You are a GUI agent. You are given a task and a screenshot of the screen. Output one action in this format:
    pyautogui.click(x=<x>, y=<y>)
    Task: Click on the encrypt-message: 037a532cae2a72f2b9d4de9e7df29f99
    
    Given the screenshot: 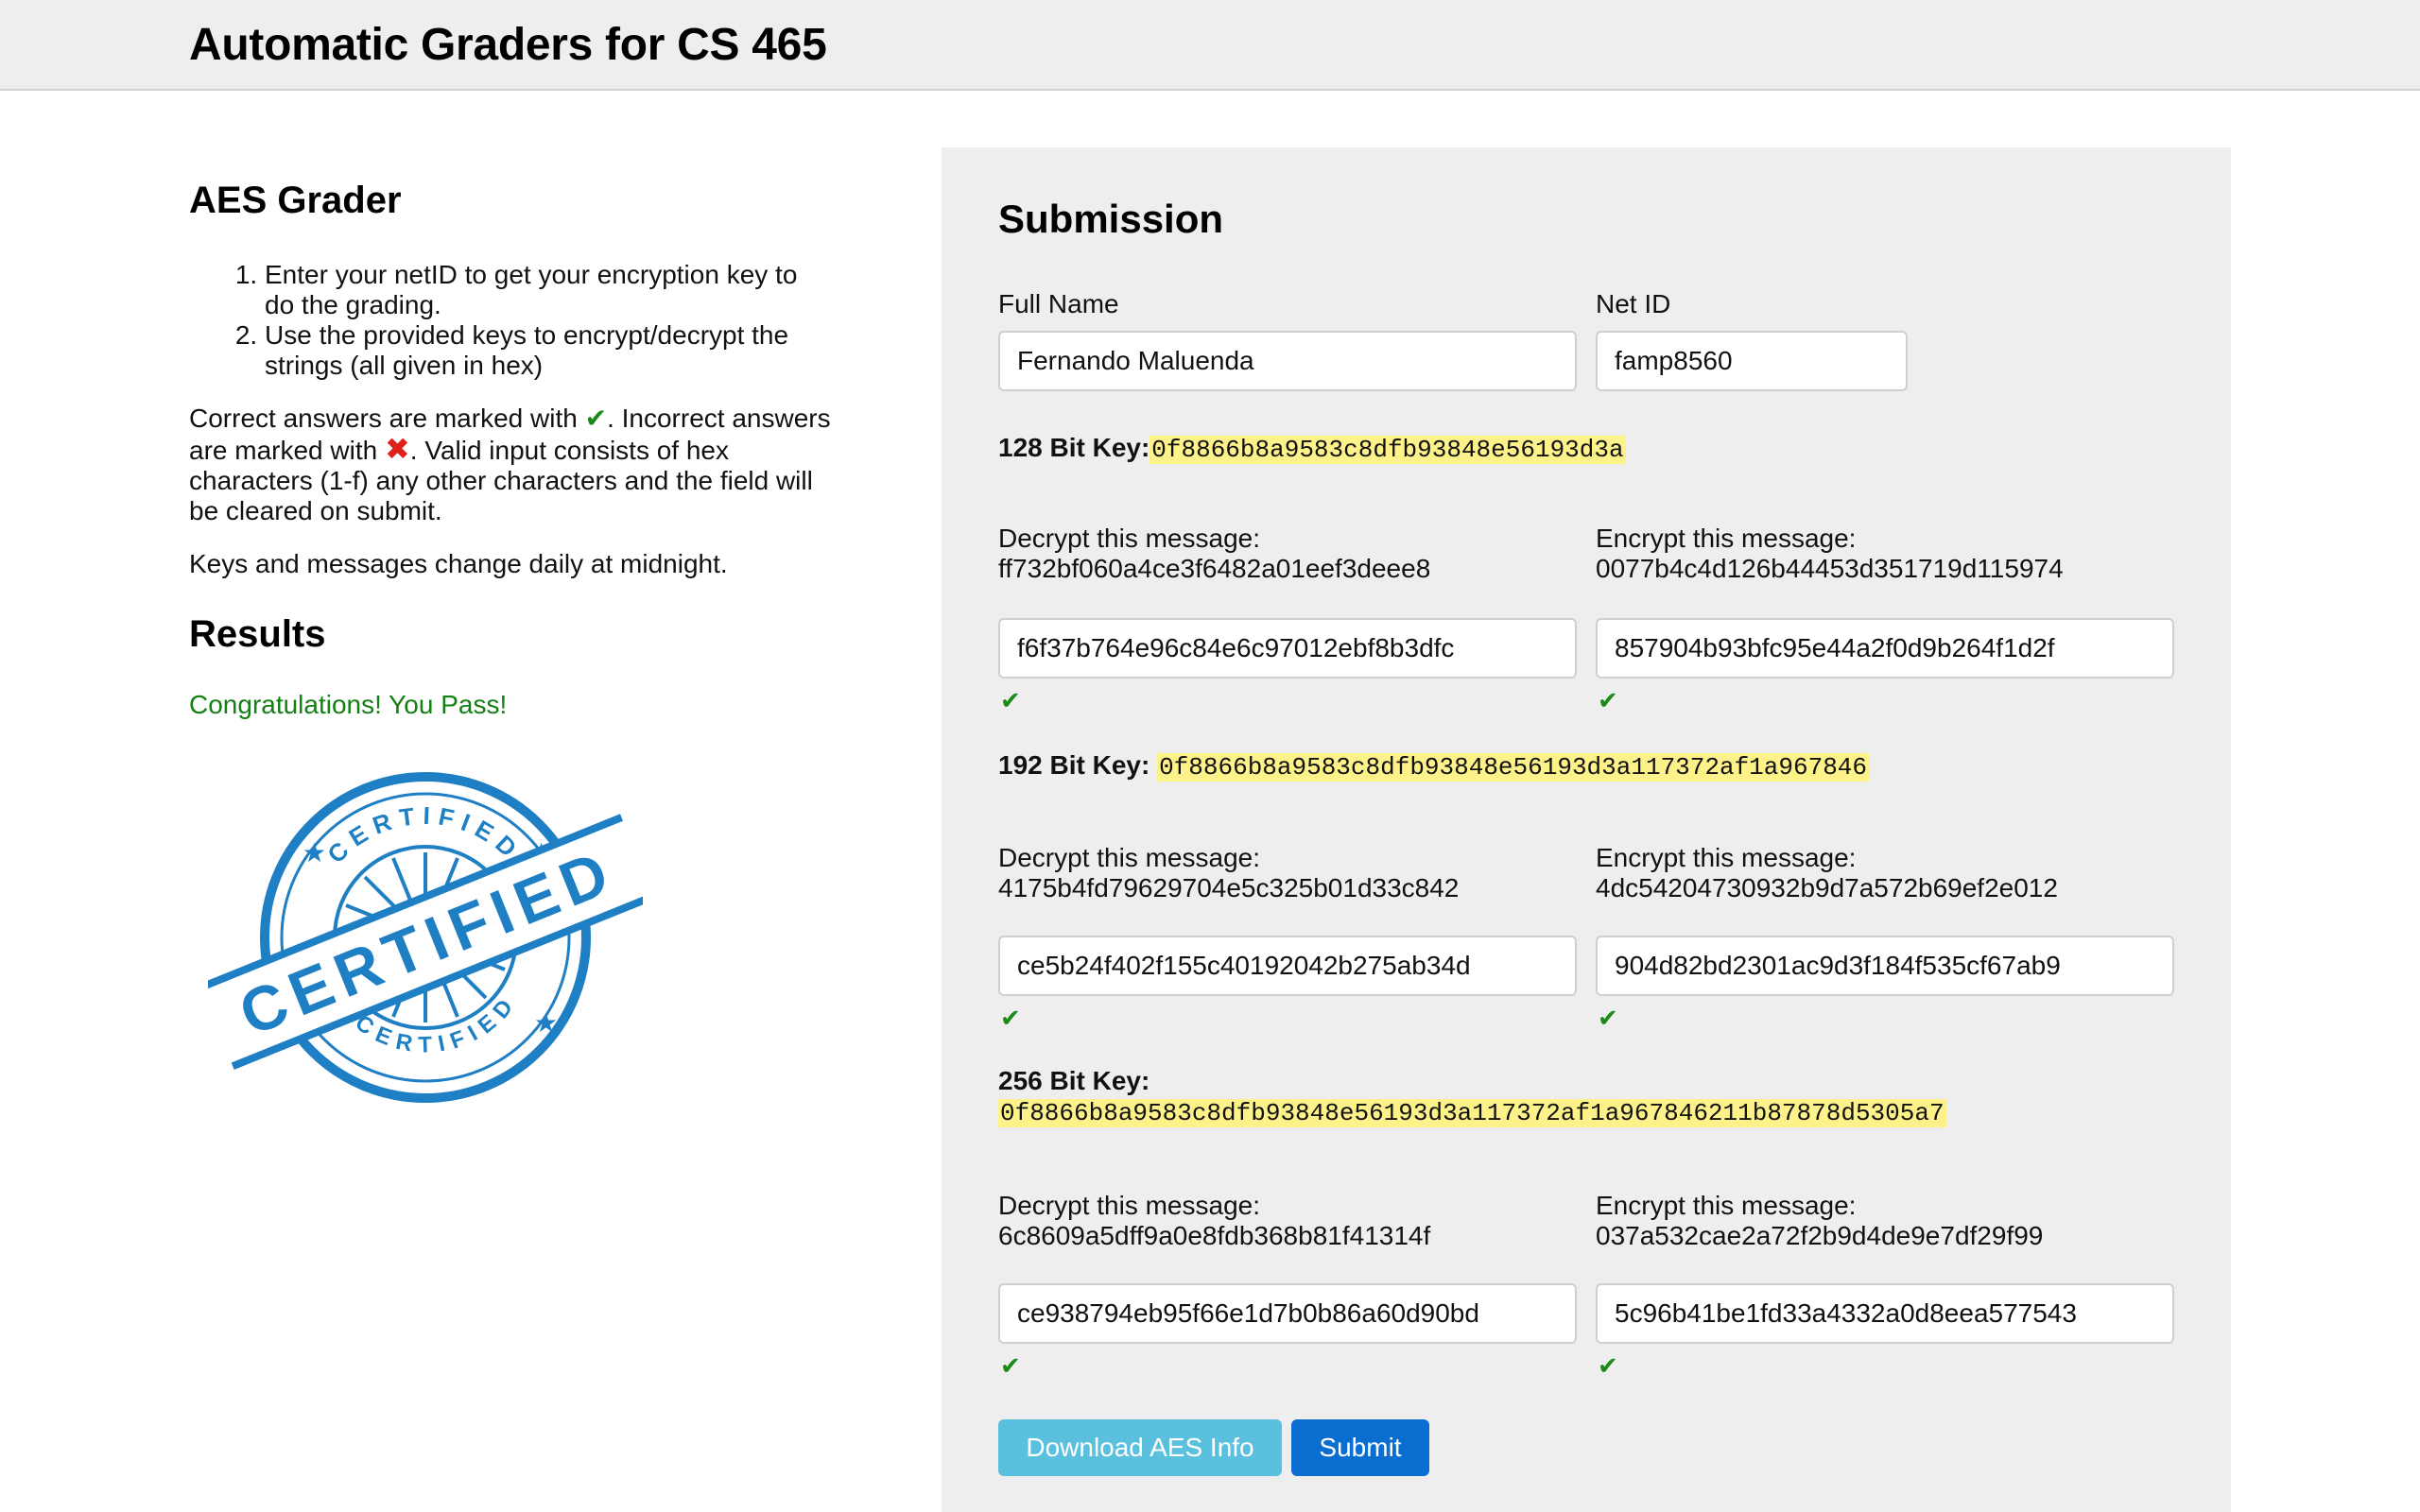 What is the action you would take?
    pyautogui.click(x=1820, y=1235)
    